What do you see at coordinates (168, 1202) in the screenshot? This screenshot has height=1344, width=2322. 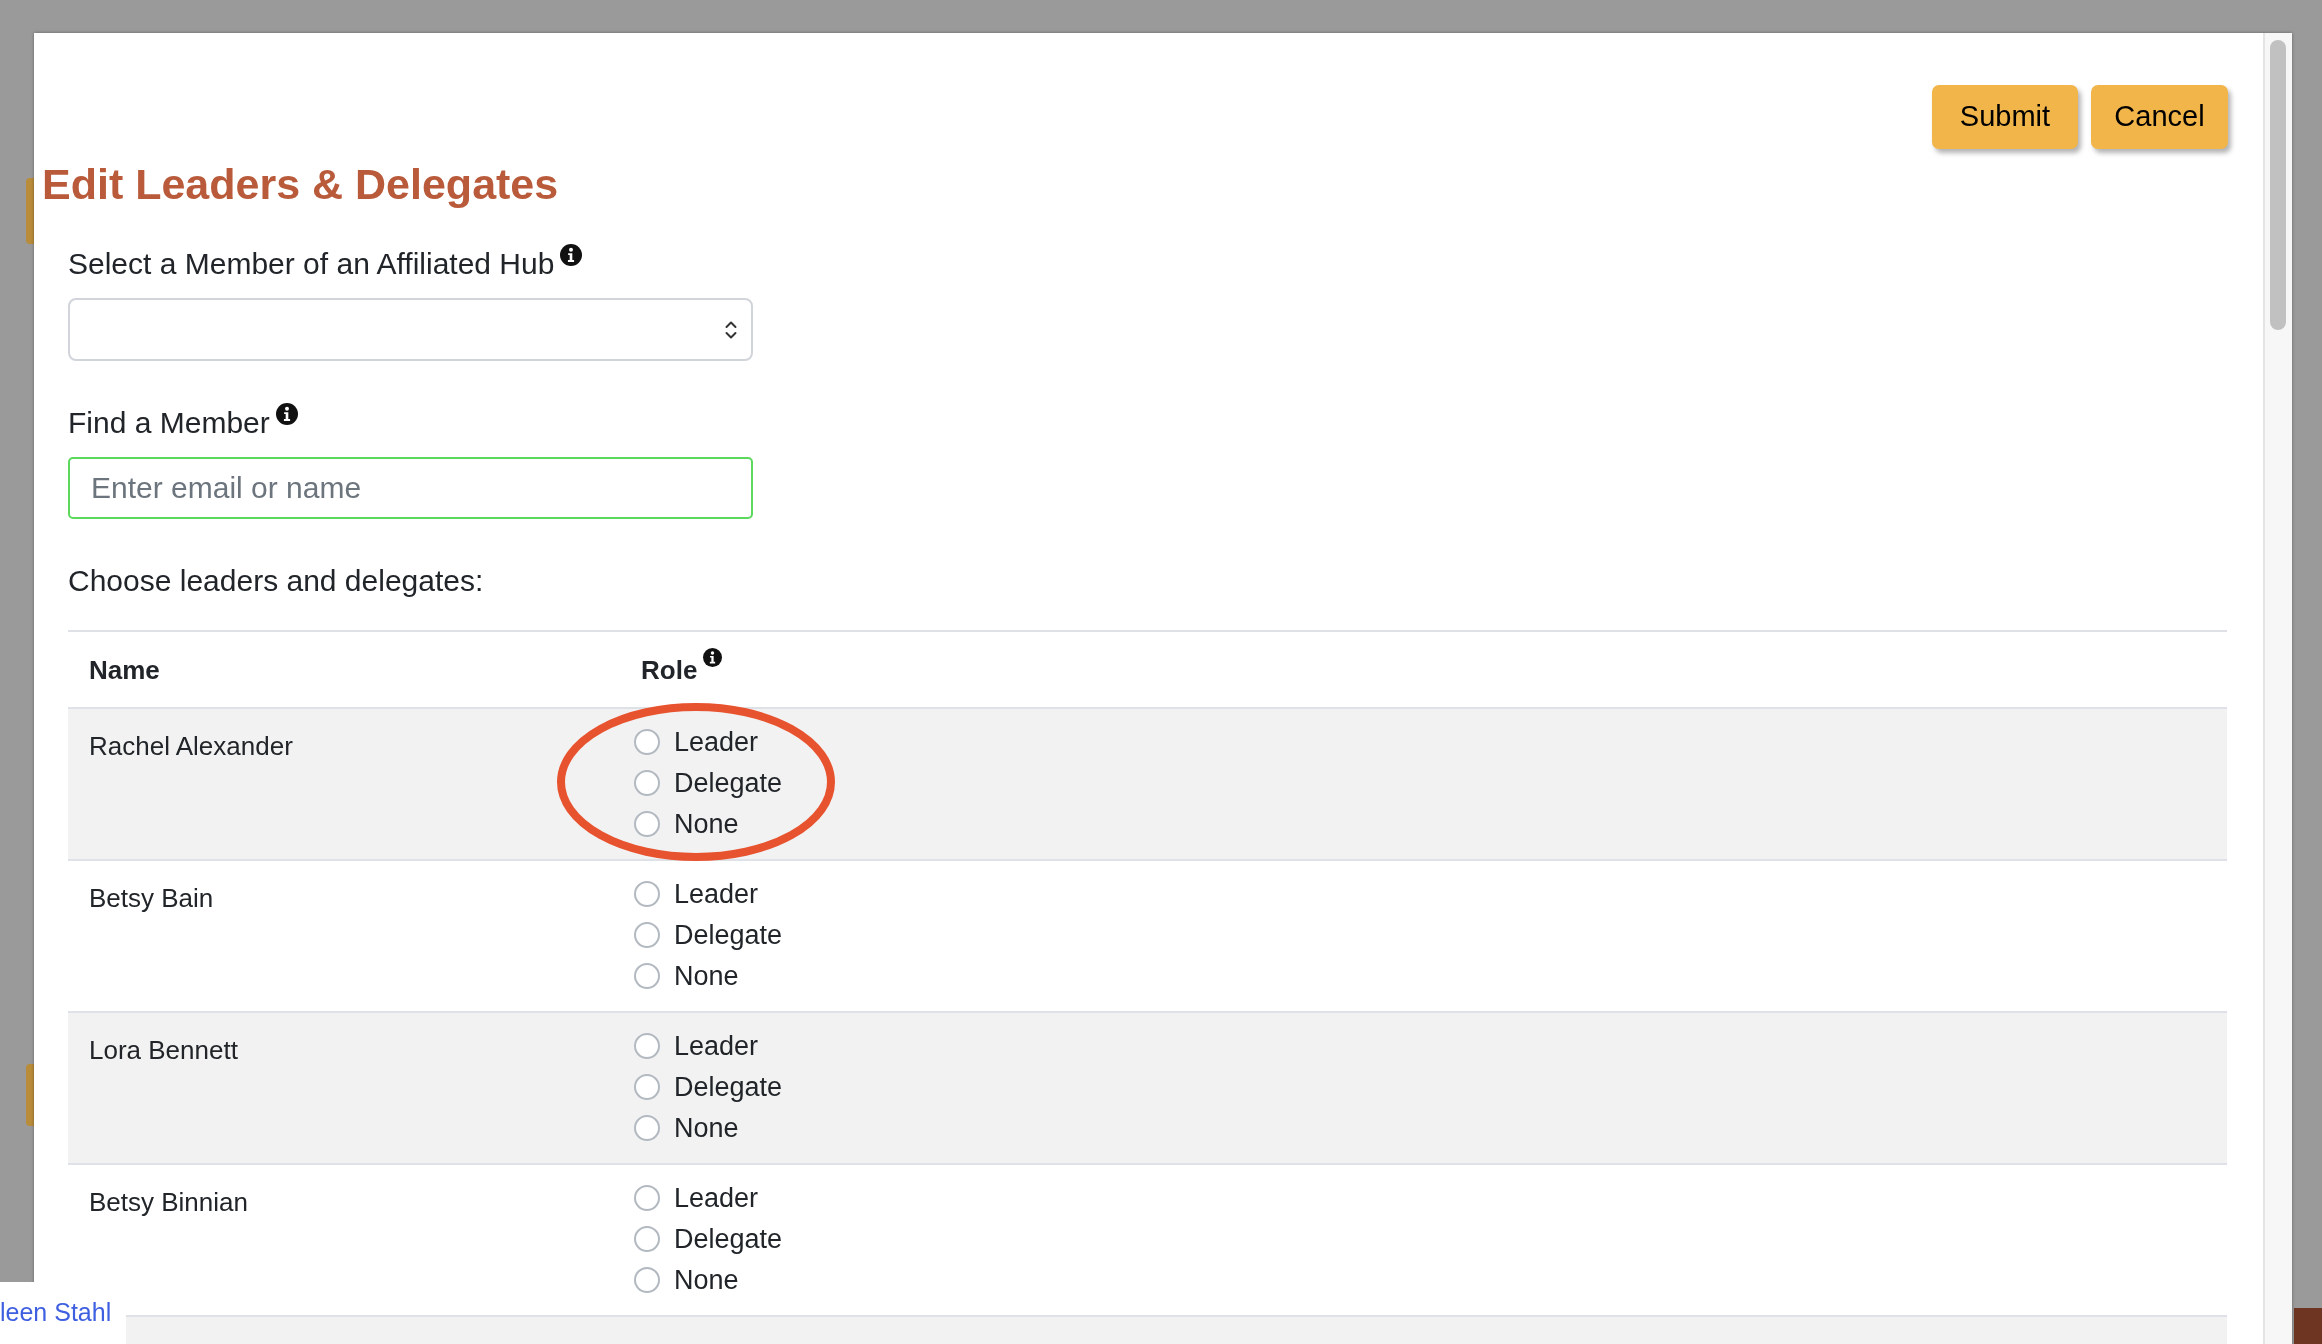 I see `member-name: Betsy Binnian` at bounding box center [168, 1202].